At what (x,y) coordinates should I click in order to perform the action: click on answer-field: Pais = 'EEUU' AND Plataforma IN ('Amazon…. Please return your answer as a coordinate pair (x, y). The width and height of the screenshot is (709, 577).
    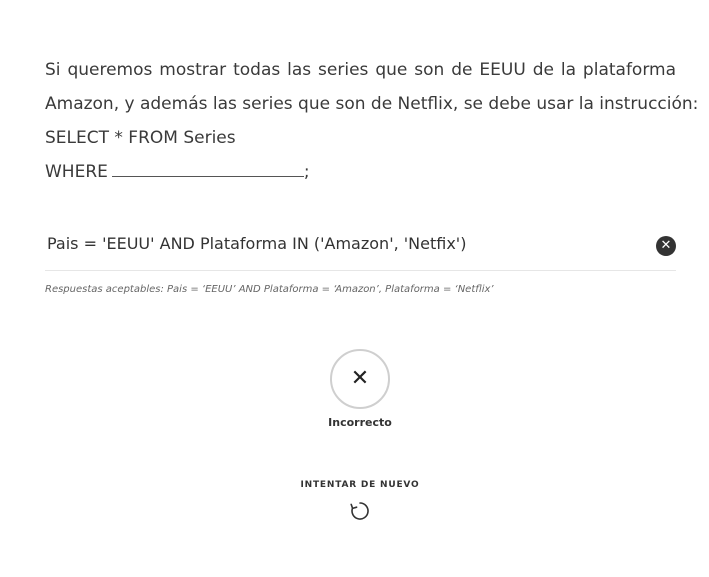
    Looking at the image, I should click on (360, 248).